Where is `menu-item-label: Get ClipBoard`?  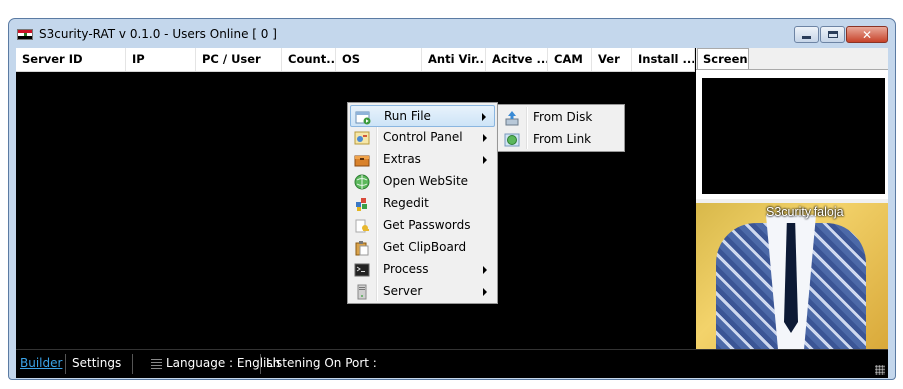 menu-item-label: Get ClipBoard is located at coordinates (425, 247).